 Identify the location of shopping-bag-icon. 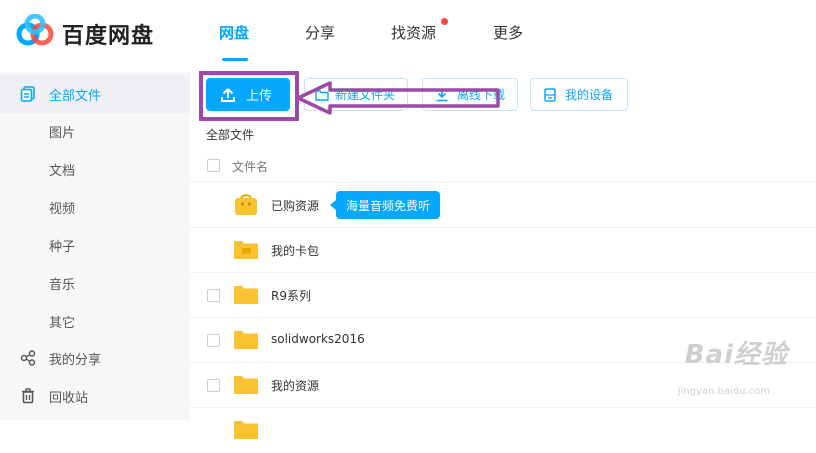
(246, 204).